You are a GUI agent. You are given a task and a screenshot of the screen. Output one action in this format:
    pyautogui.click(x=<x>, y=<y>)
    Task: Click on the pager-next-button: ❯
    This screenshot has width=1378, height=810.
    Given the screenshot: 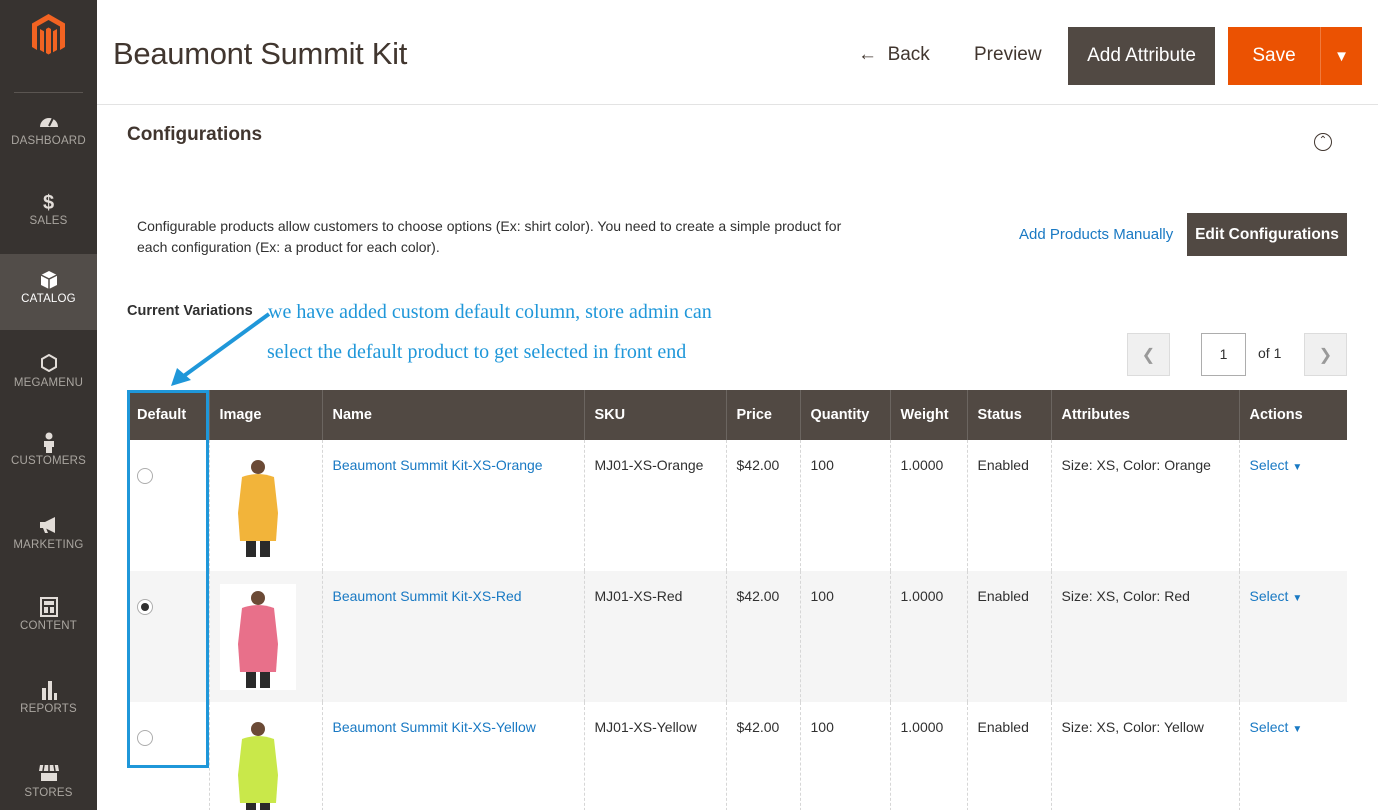 What is the action you would take?
    pyautogui.click(x=1325, y=354)
    